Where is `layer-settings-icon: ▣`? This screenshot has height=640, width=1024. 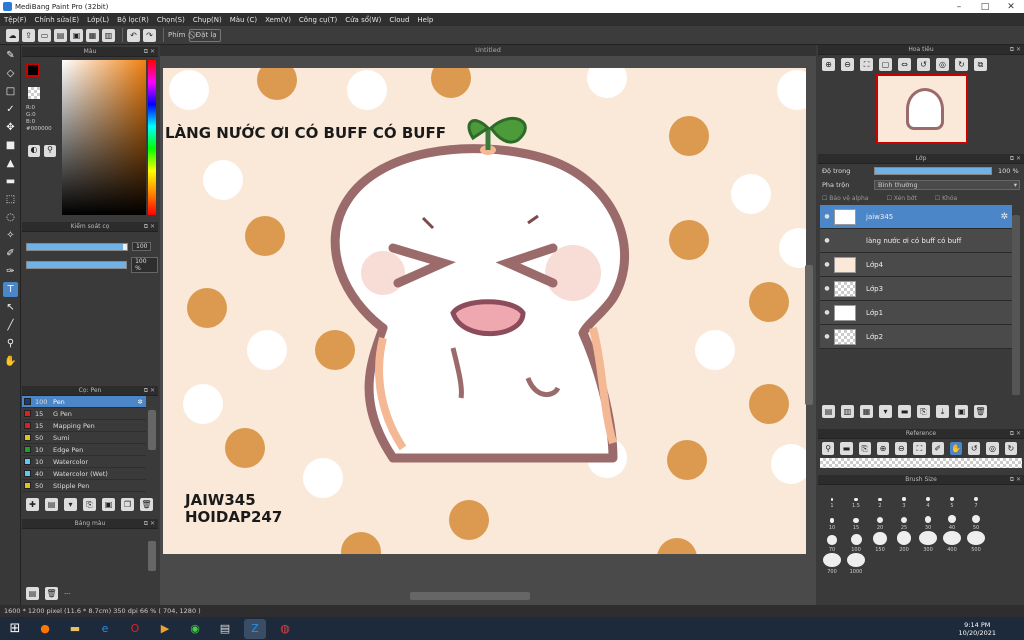
layer-settings-icon: ▣ is located at coordinates (961, 411).